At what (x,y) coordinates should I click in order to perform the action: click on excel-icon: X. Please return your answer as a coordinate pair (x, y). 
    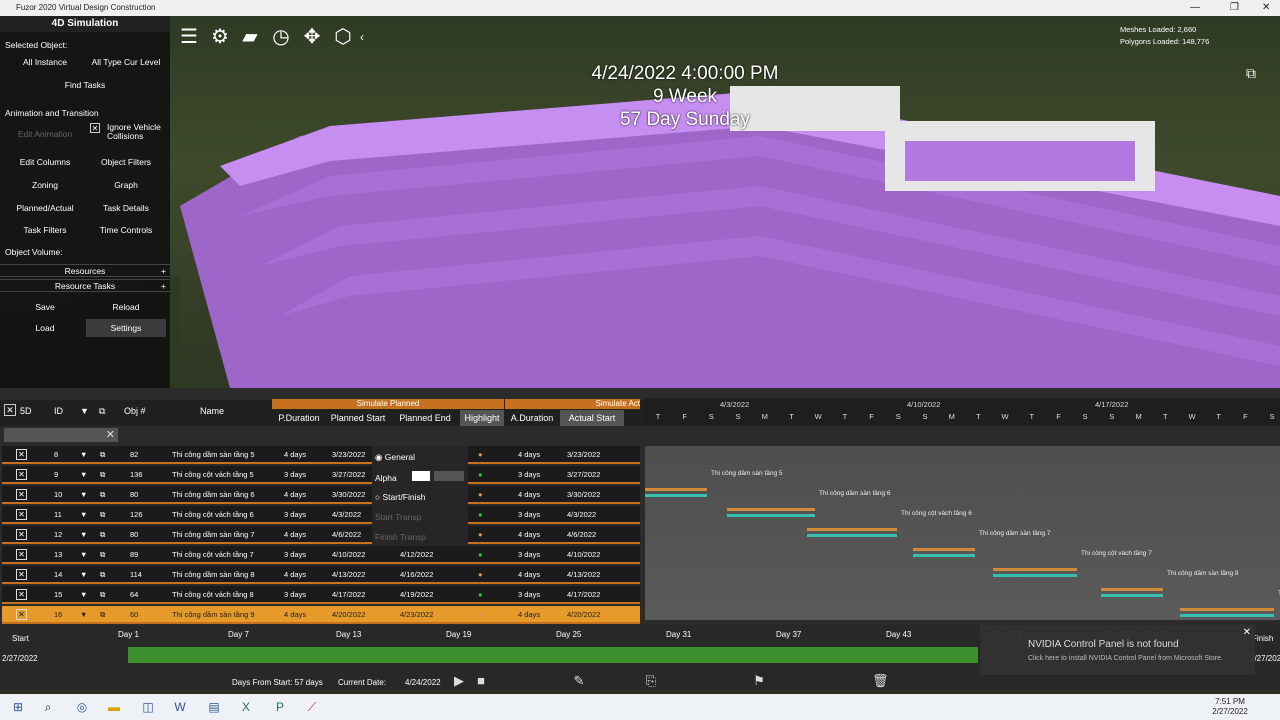
    Looking at the image, I should click on (246, 707).